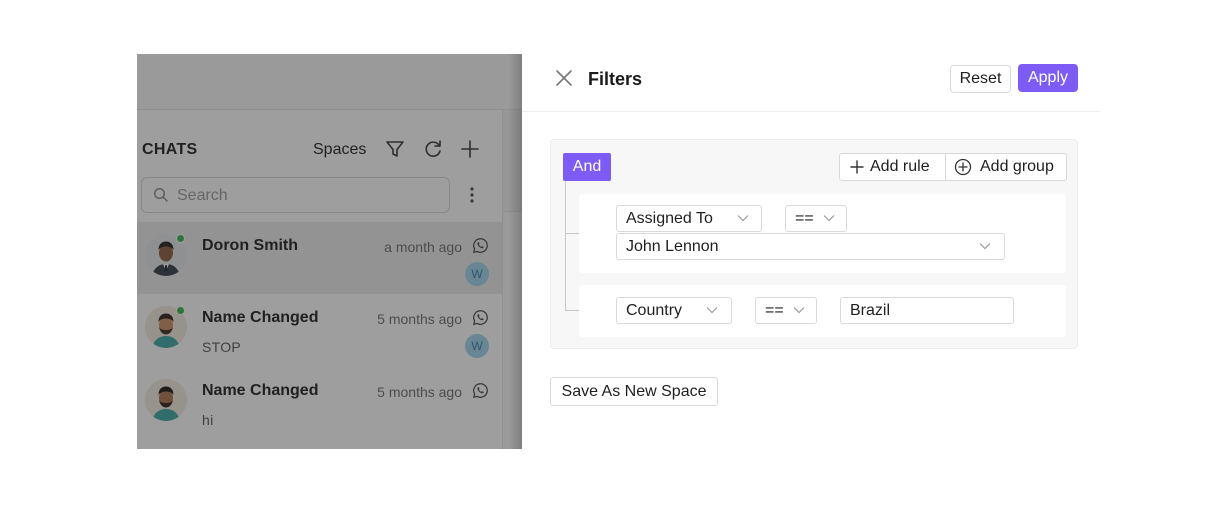 Image resolution: width=1232 pixels, height=522 pixels. Describe the element at coordinates (822, 311) in the screenshot. I see `rule-row: Country == Brazil` at that location.